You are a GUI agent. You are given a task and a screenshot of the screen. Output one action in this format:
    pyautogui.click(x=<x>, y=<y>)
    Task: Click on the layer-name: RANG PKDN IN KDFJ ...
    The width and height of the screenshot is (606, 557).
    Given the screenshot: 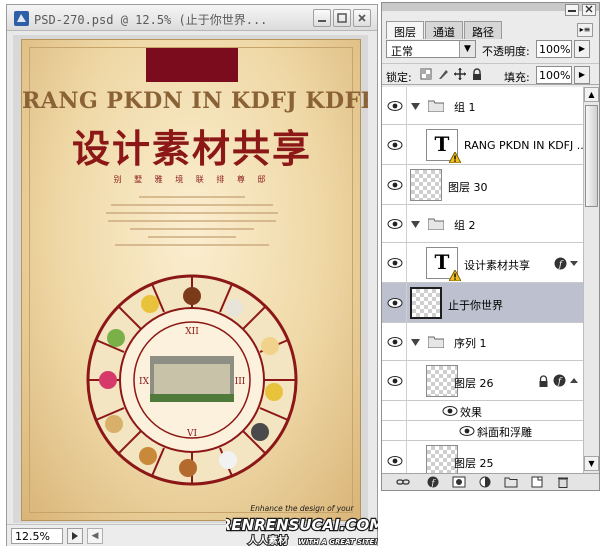 What is the action you would take?
    pyautogui.click(x=523, y=145)
    